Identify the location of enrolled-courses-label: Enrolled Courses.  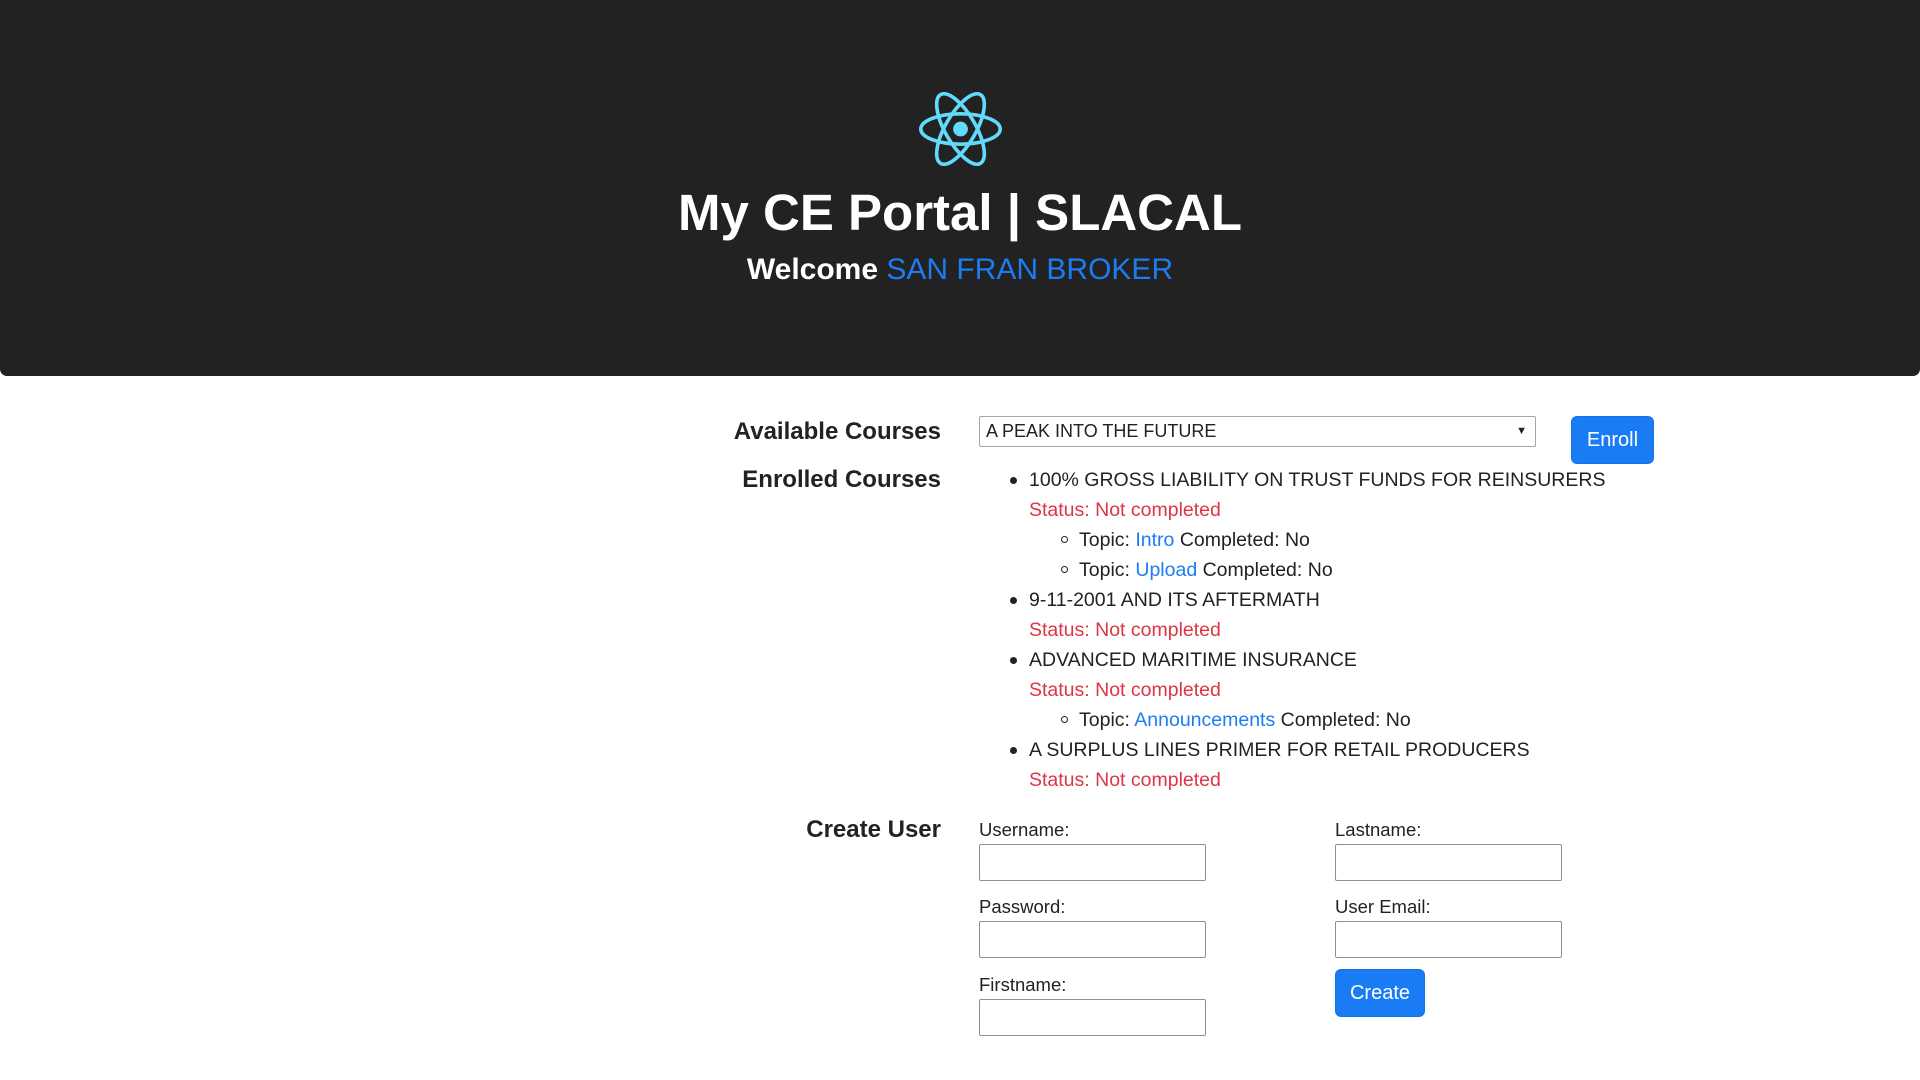
(841, 479).